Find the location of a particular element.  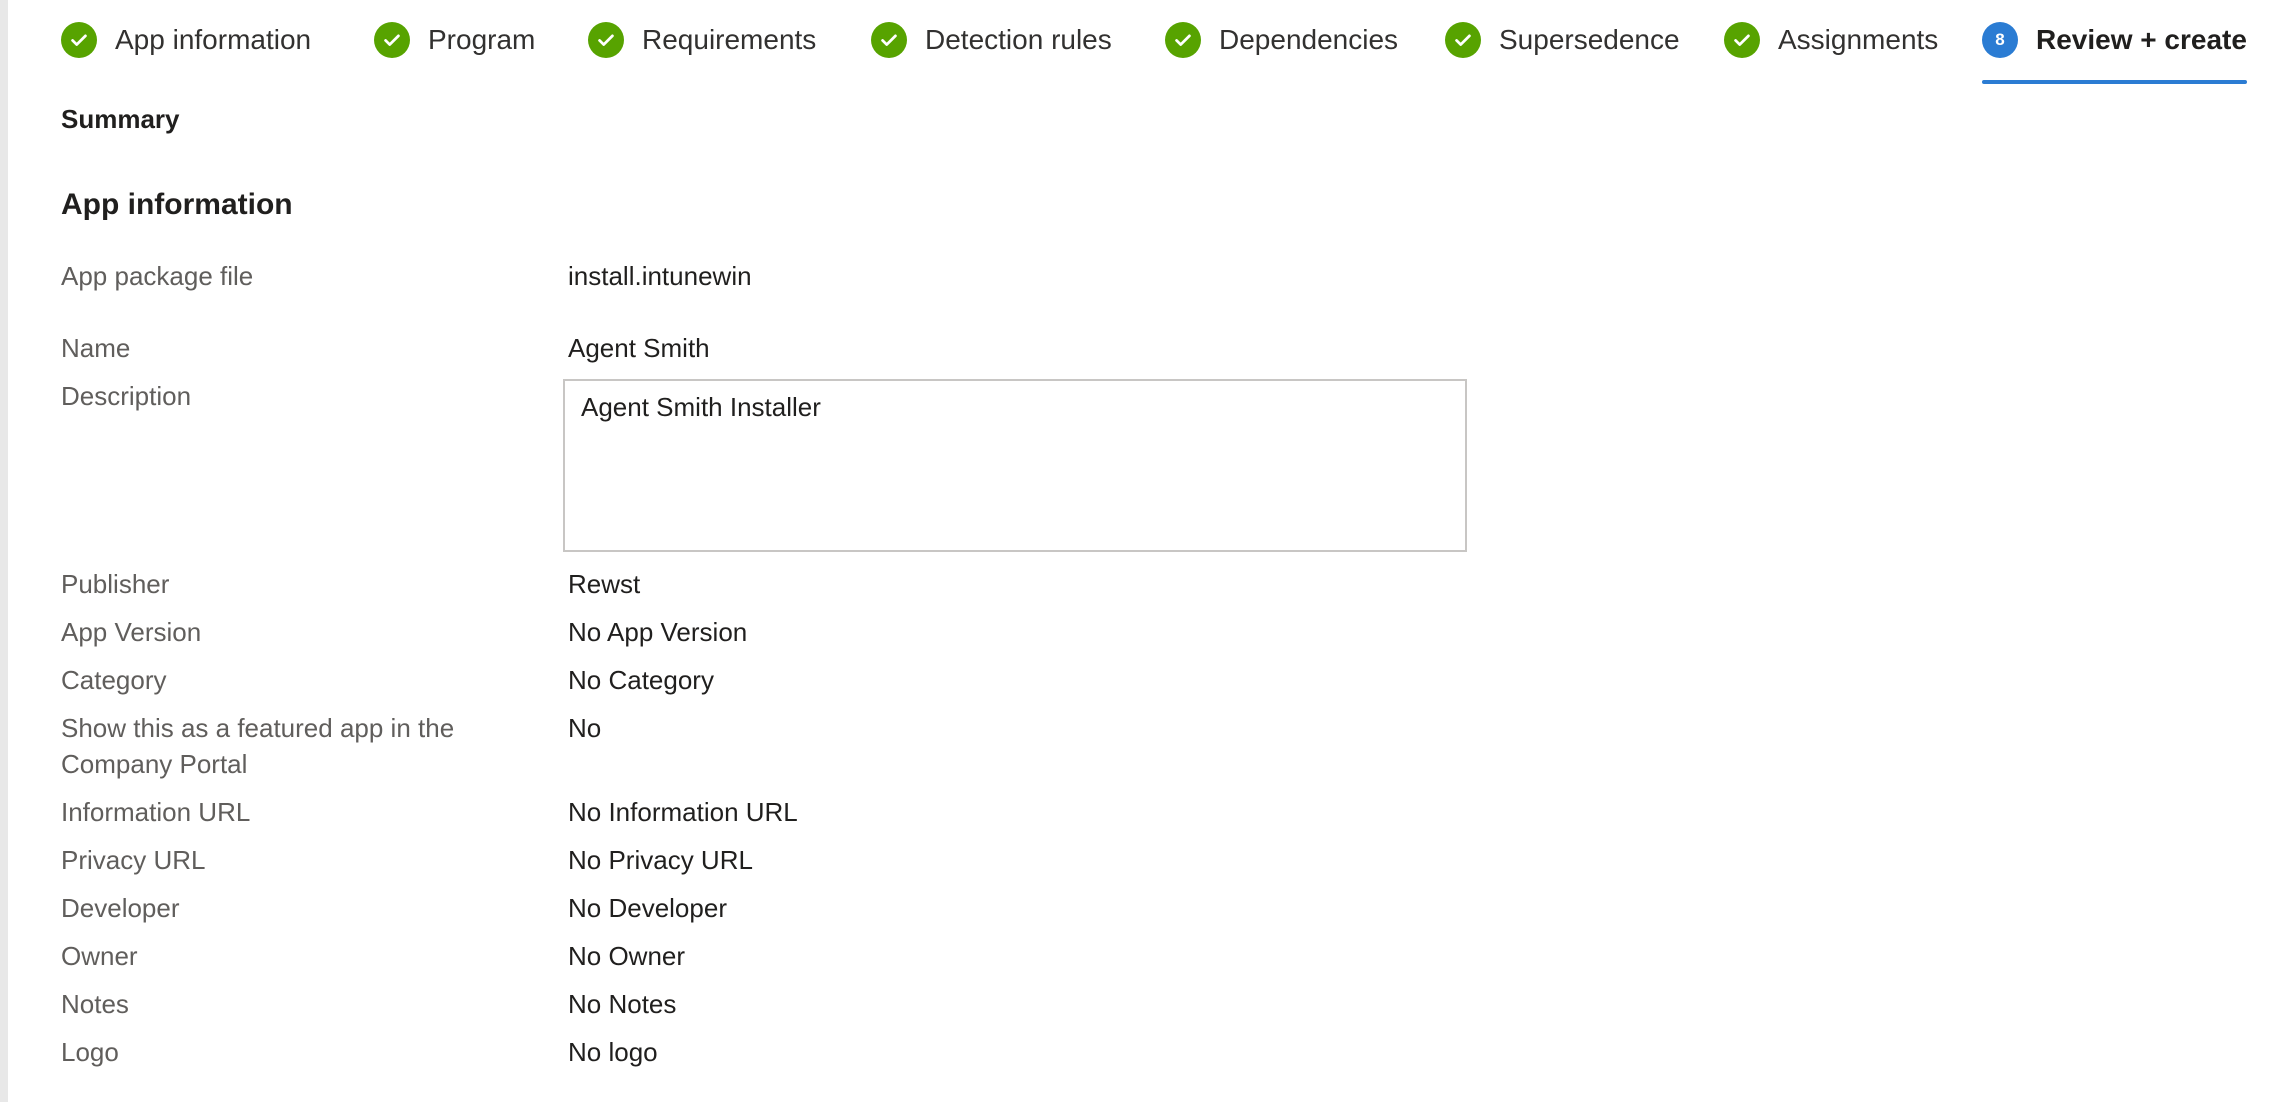

field-label-publisher: Publisher is located at coordinates (115, 584).